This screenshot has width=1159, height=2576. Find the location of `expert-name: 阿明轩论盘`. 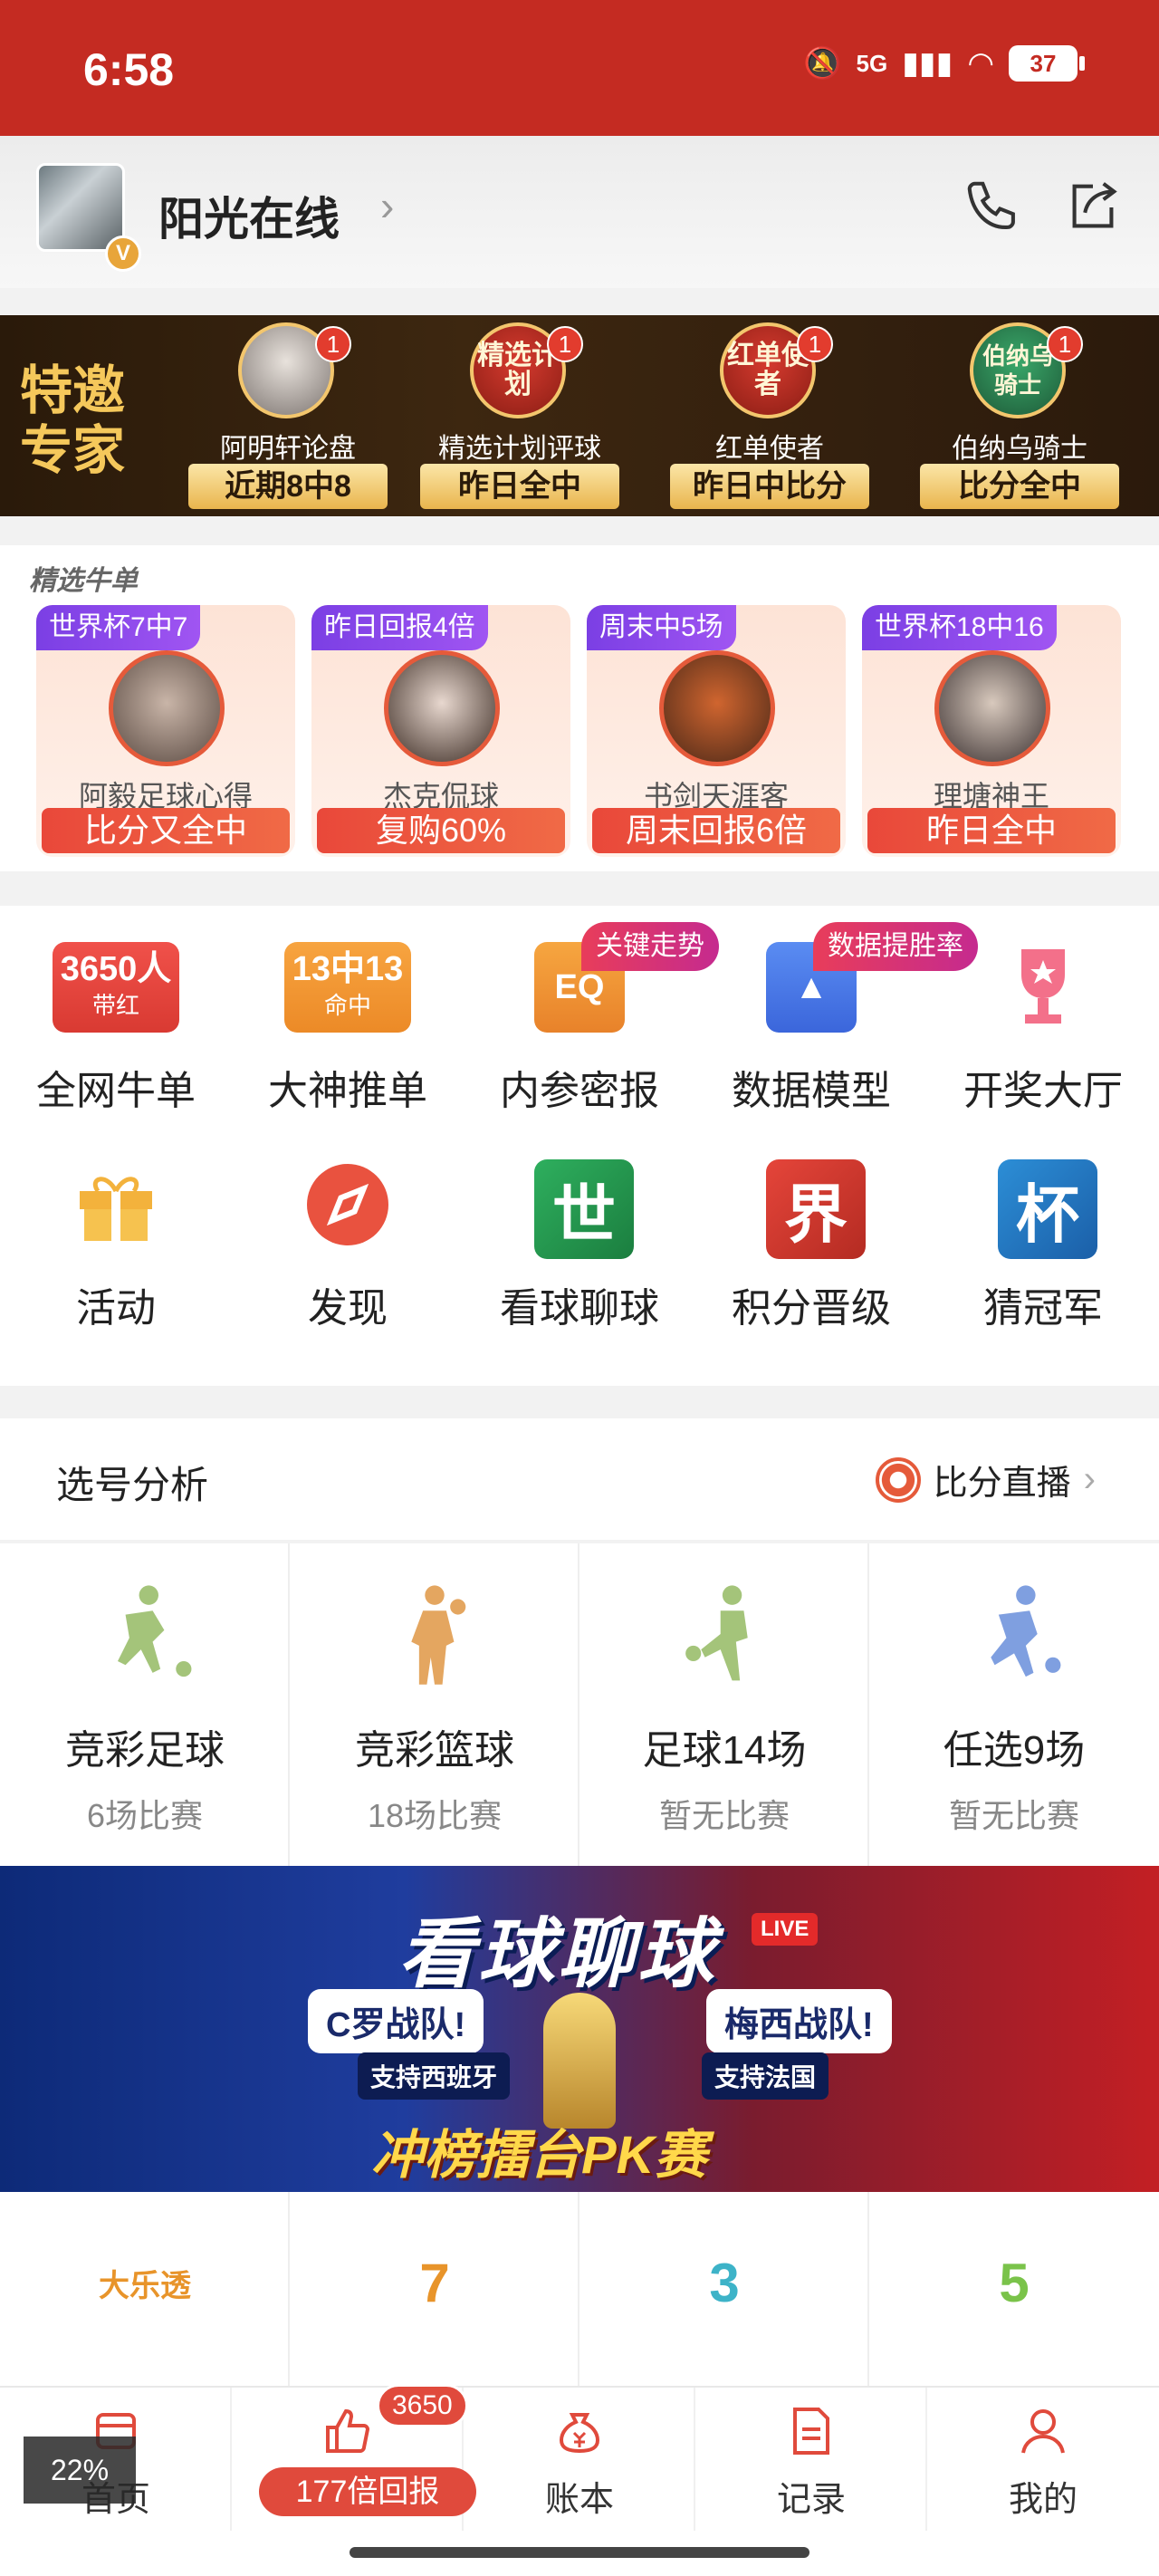

expert-name: 阿明轩论盘 is located at coordinates (288, 449).